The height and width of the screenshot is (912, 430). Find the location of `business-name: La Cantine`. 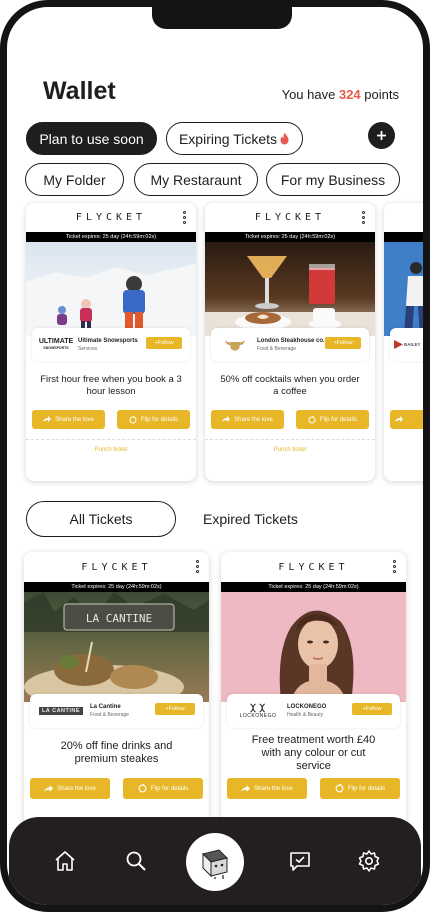

business-name: La Cantine is located at coordinates (105, 707).